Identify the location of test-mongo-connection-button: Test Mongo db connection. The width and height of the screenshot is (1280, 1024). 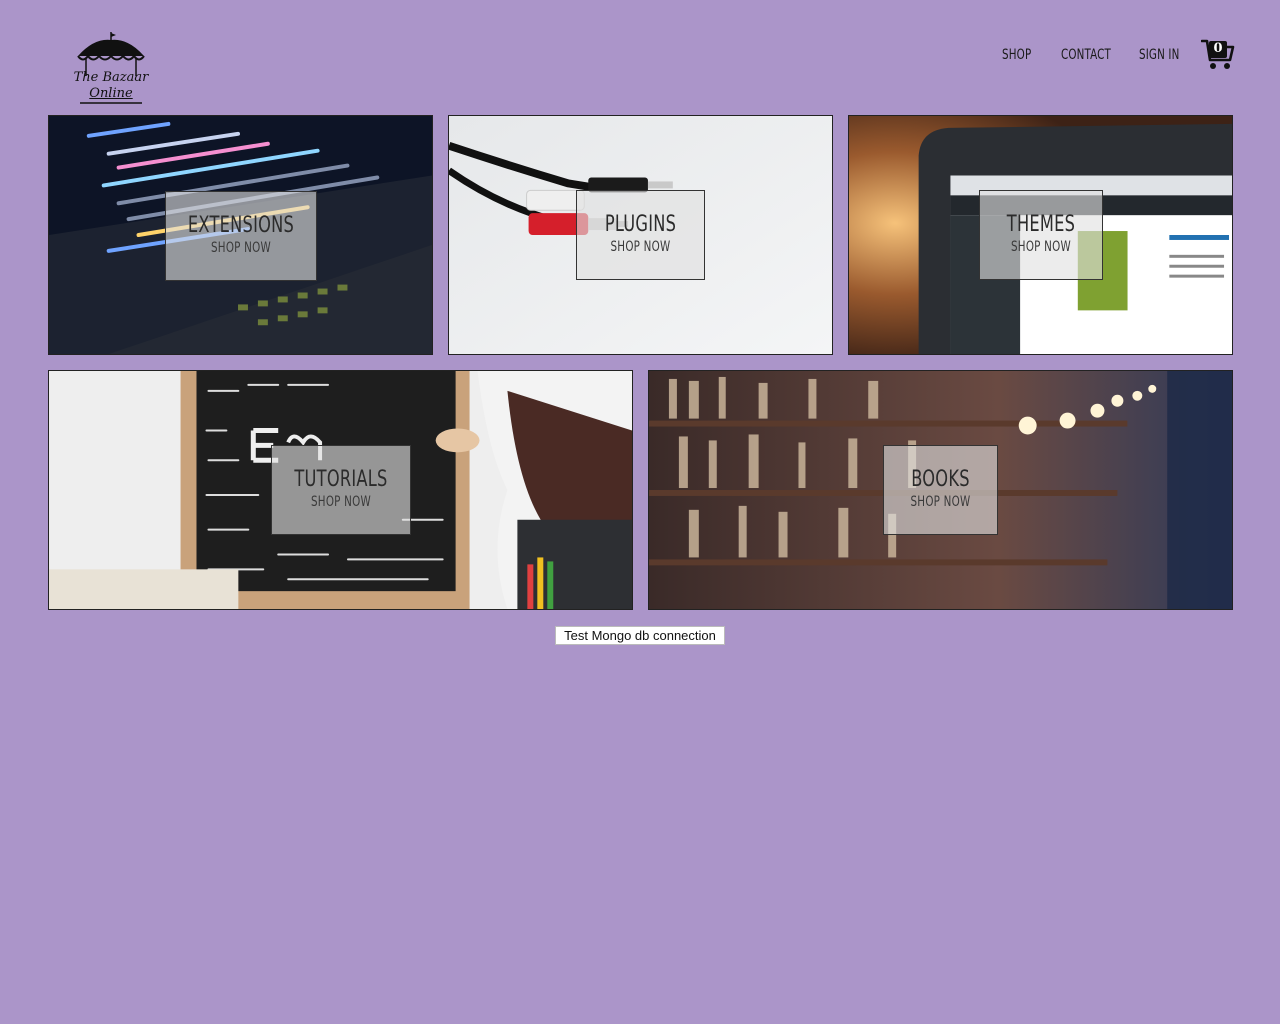
(640, 635).